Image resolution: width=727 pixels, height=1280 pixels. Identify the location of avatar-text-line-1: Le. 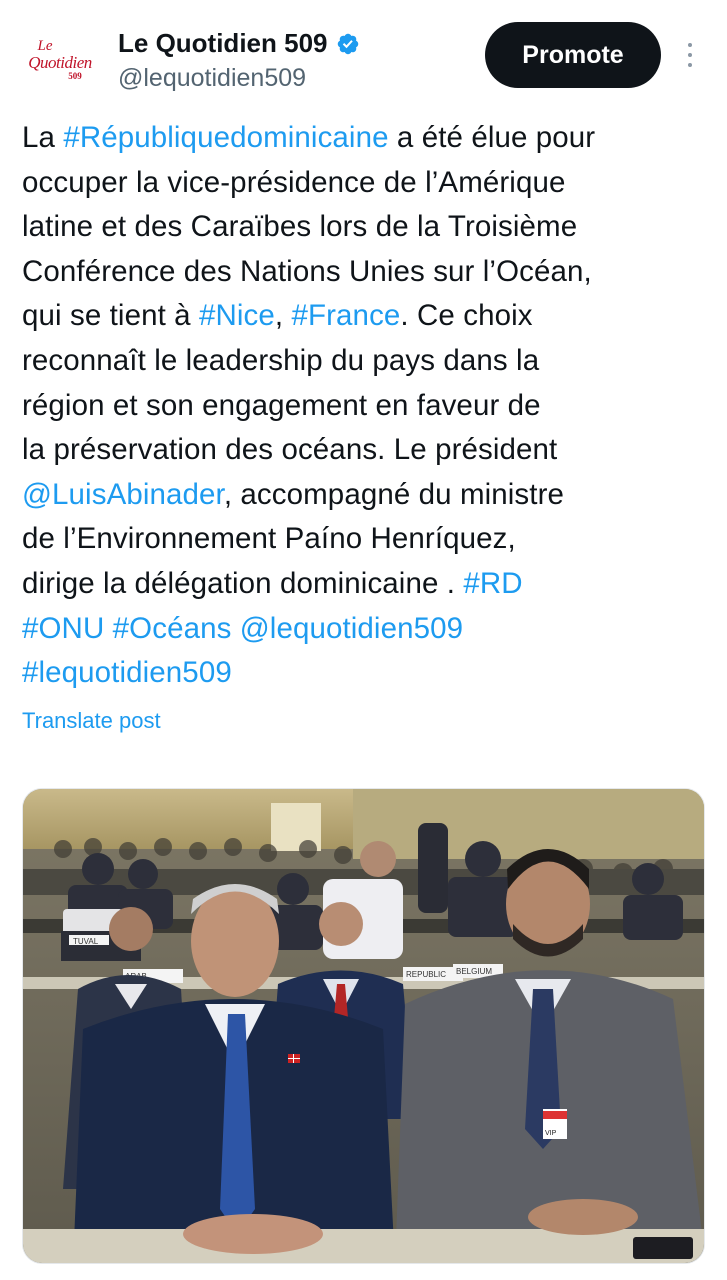
(45, 46).